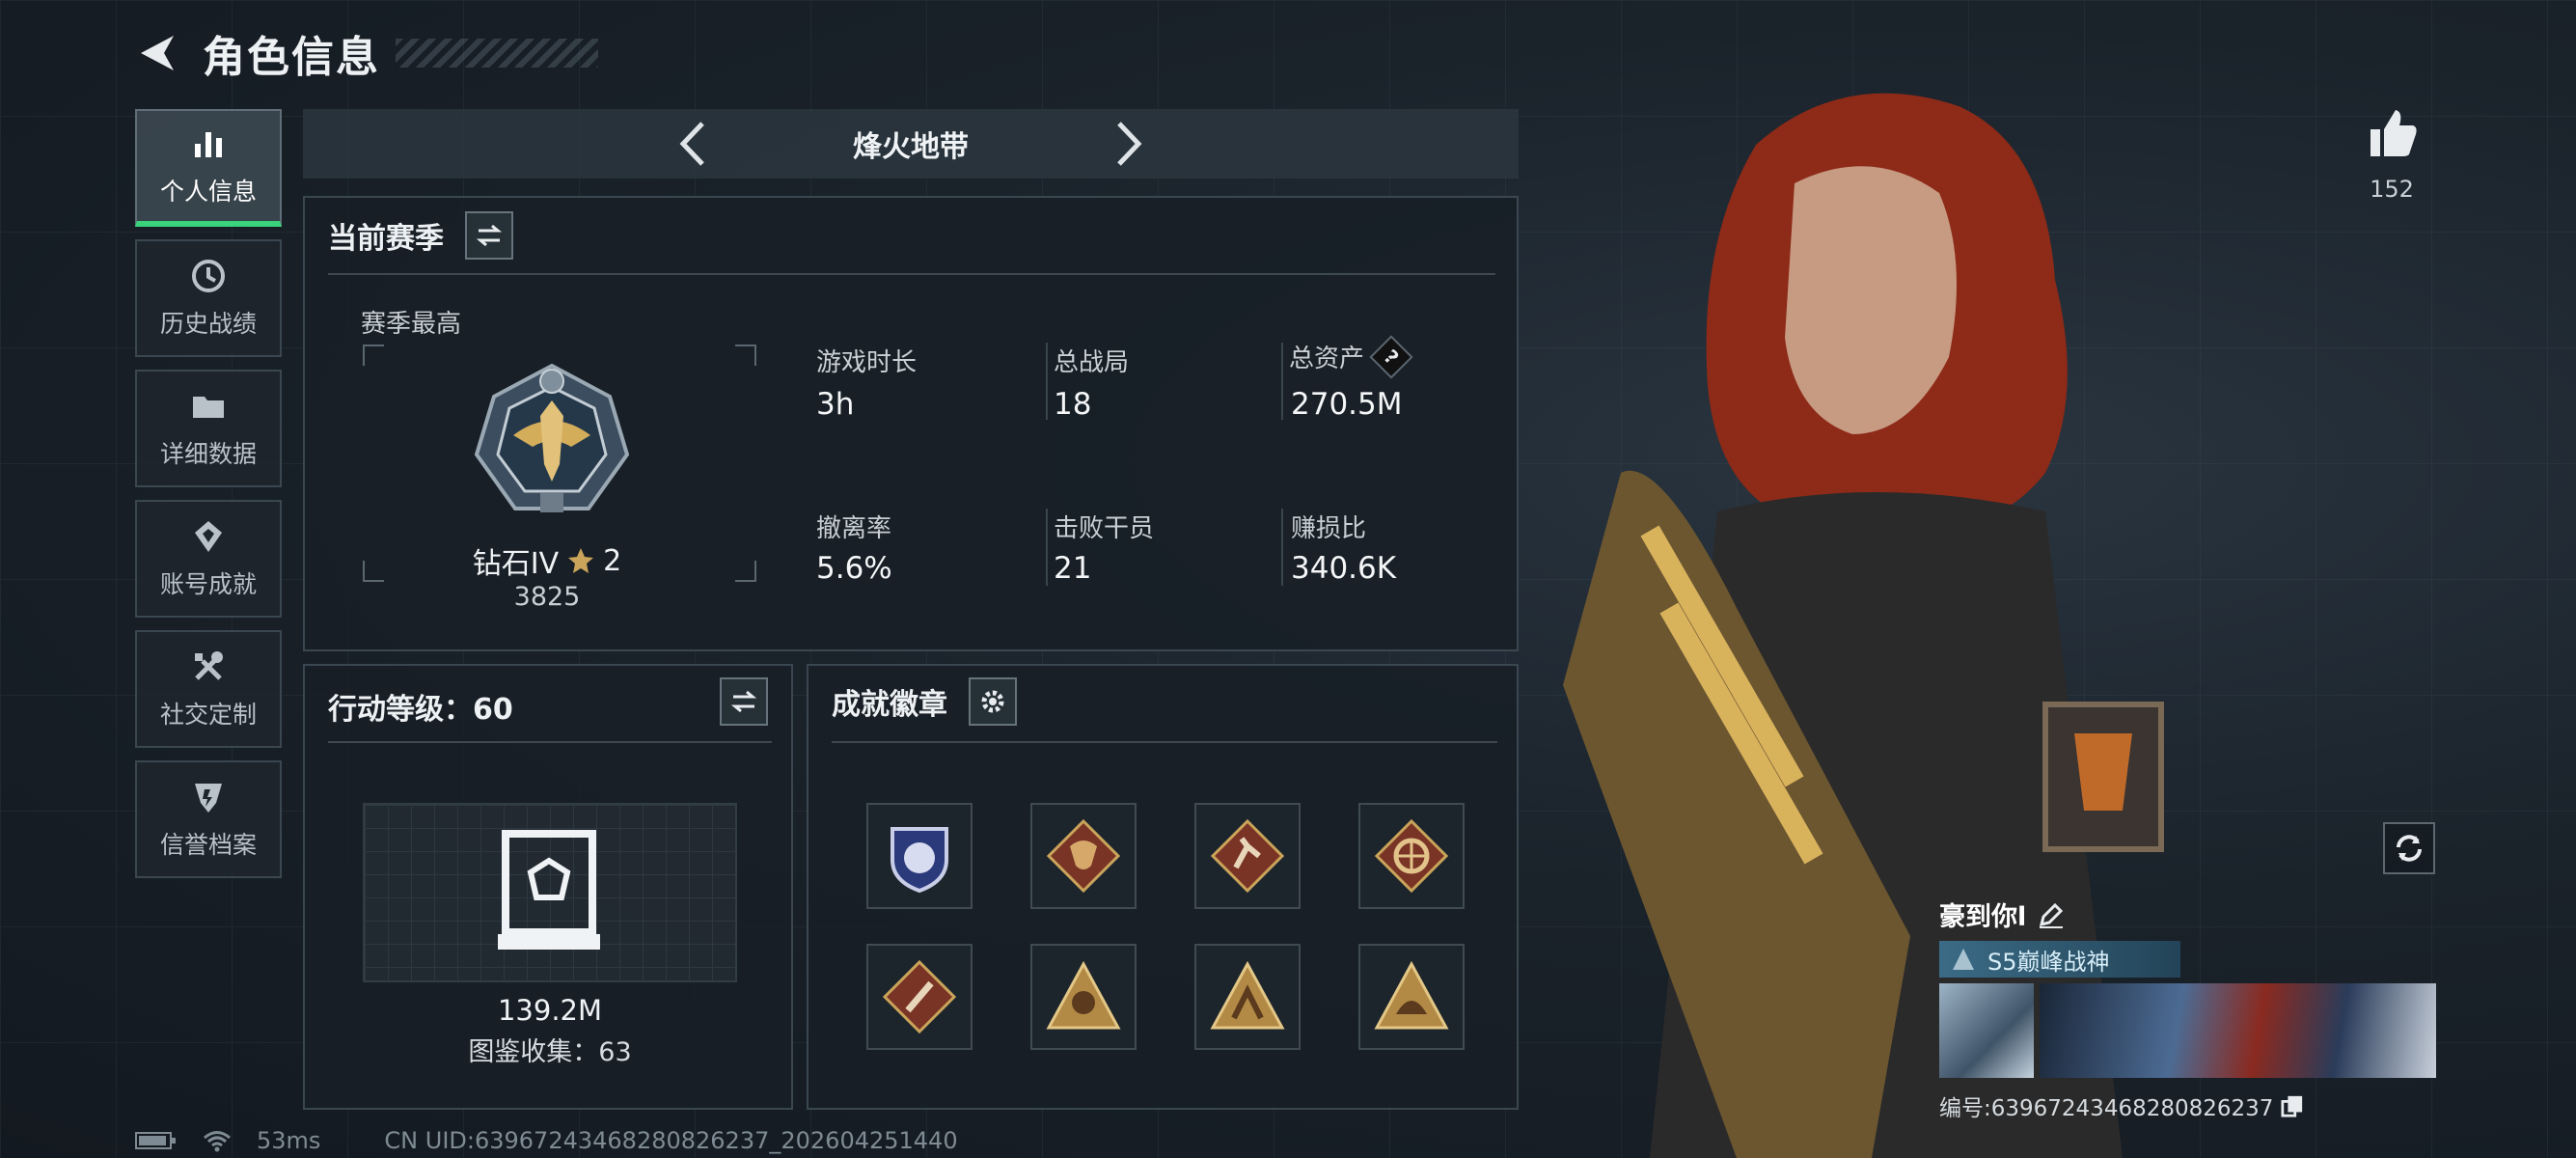  Describe the element at coordinates (1073, 568) in the screenshot. I see `stat-value: 21` at that location.